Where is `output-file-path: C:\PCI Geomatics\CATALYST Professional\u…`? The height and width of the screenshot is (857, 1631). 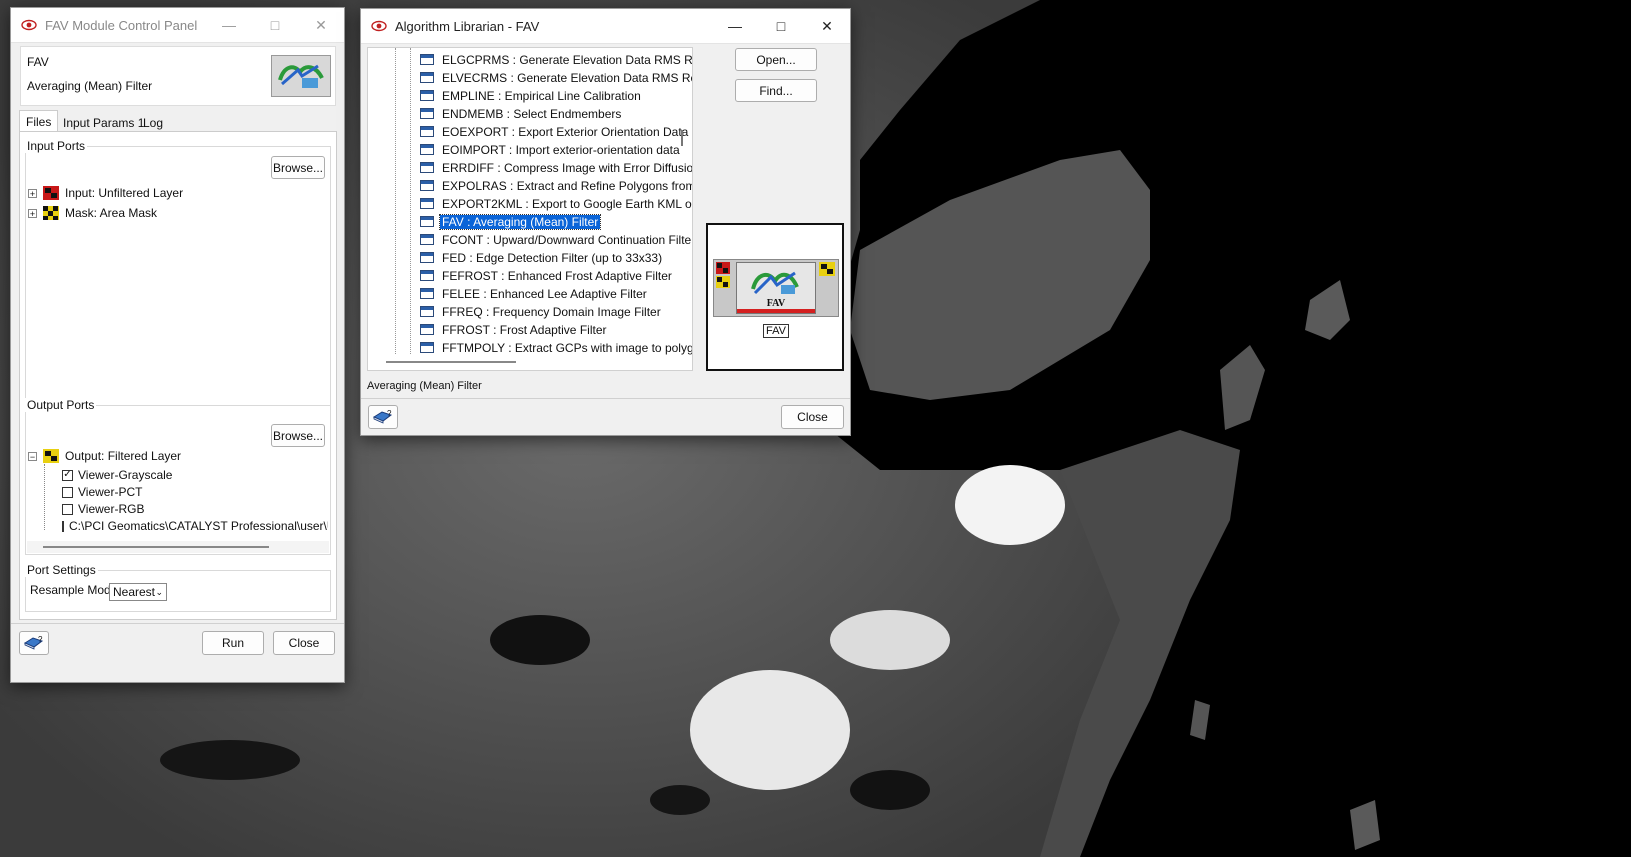
output-file-path: C:\PCI Geomatics\CATALYST Professional\u… is located at coordinates (195, 526).